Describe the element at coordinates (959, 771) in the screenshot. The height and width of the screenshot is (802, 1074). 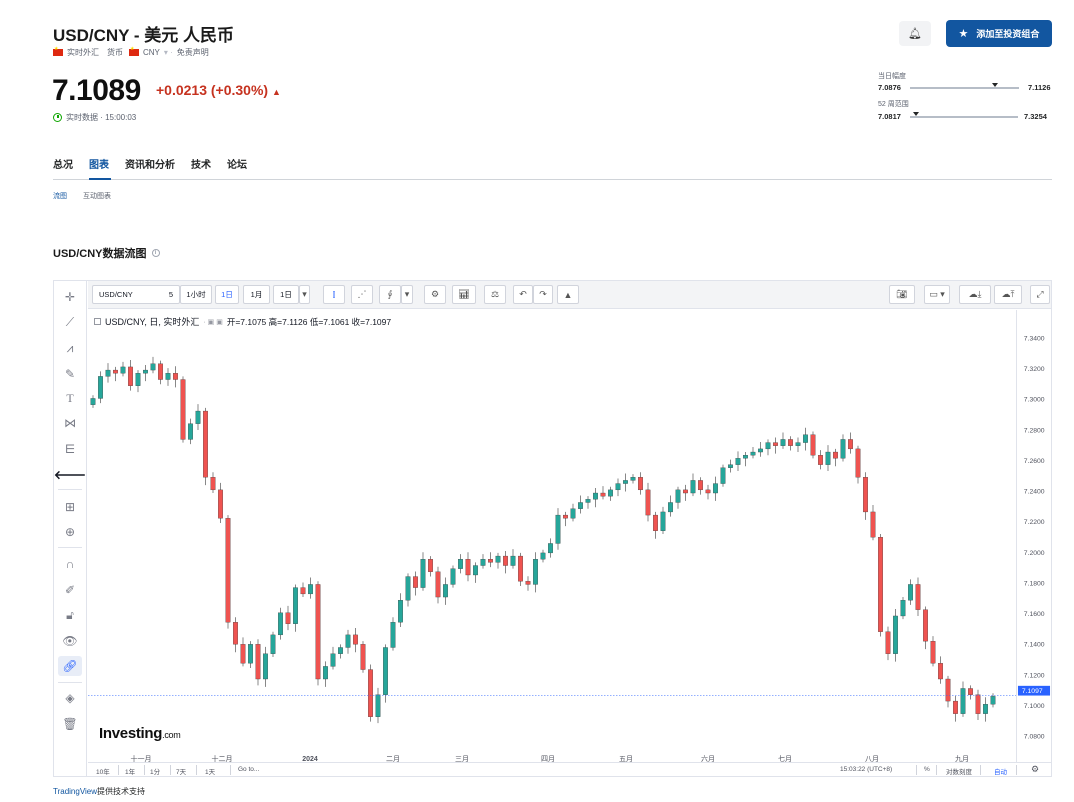
I see `log-scale-toggle: 对数刻度` at that location.